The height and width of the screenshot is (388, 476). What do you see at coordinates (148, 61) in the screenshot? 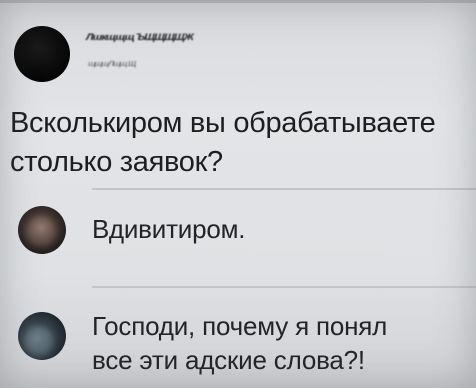
I see `post-timestamp: щщщЛщщ Щ` at bounding box center [148, 61].